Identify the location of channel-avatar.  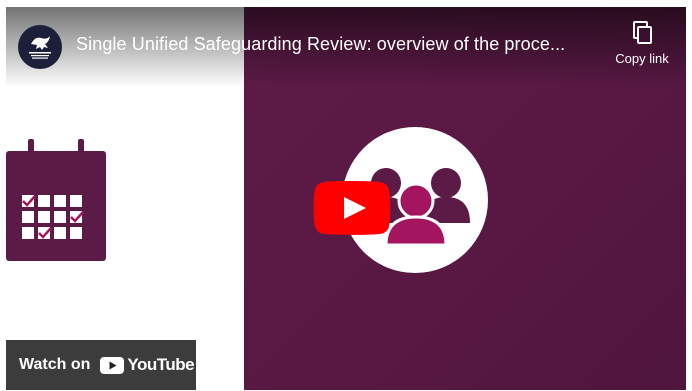
(40, 47).